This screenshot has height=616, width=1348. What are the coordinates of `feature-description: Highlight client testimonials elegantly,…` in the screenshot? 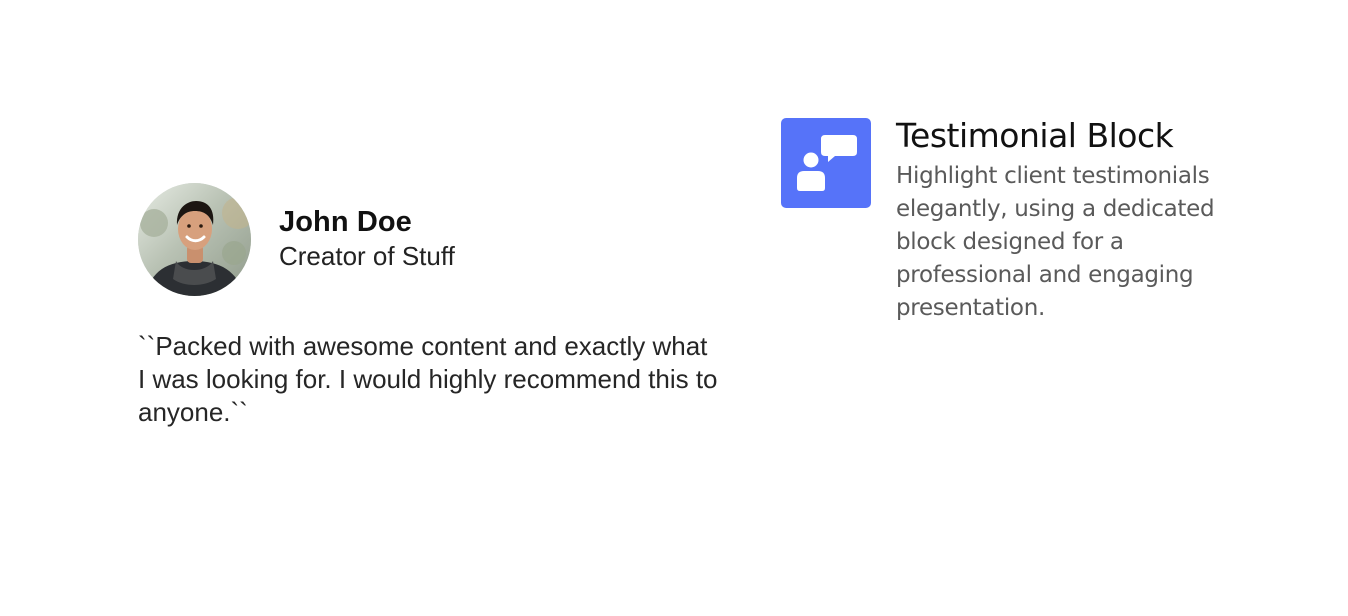 It's located at (1055, 242).